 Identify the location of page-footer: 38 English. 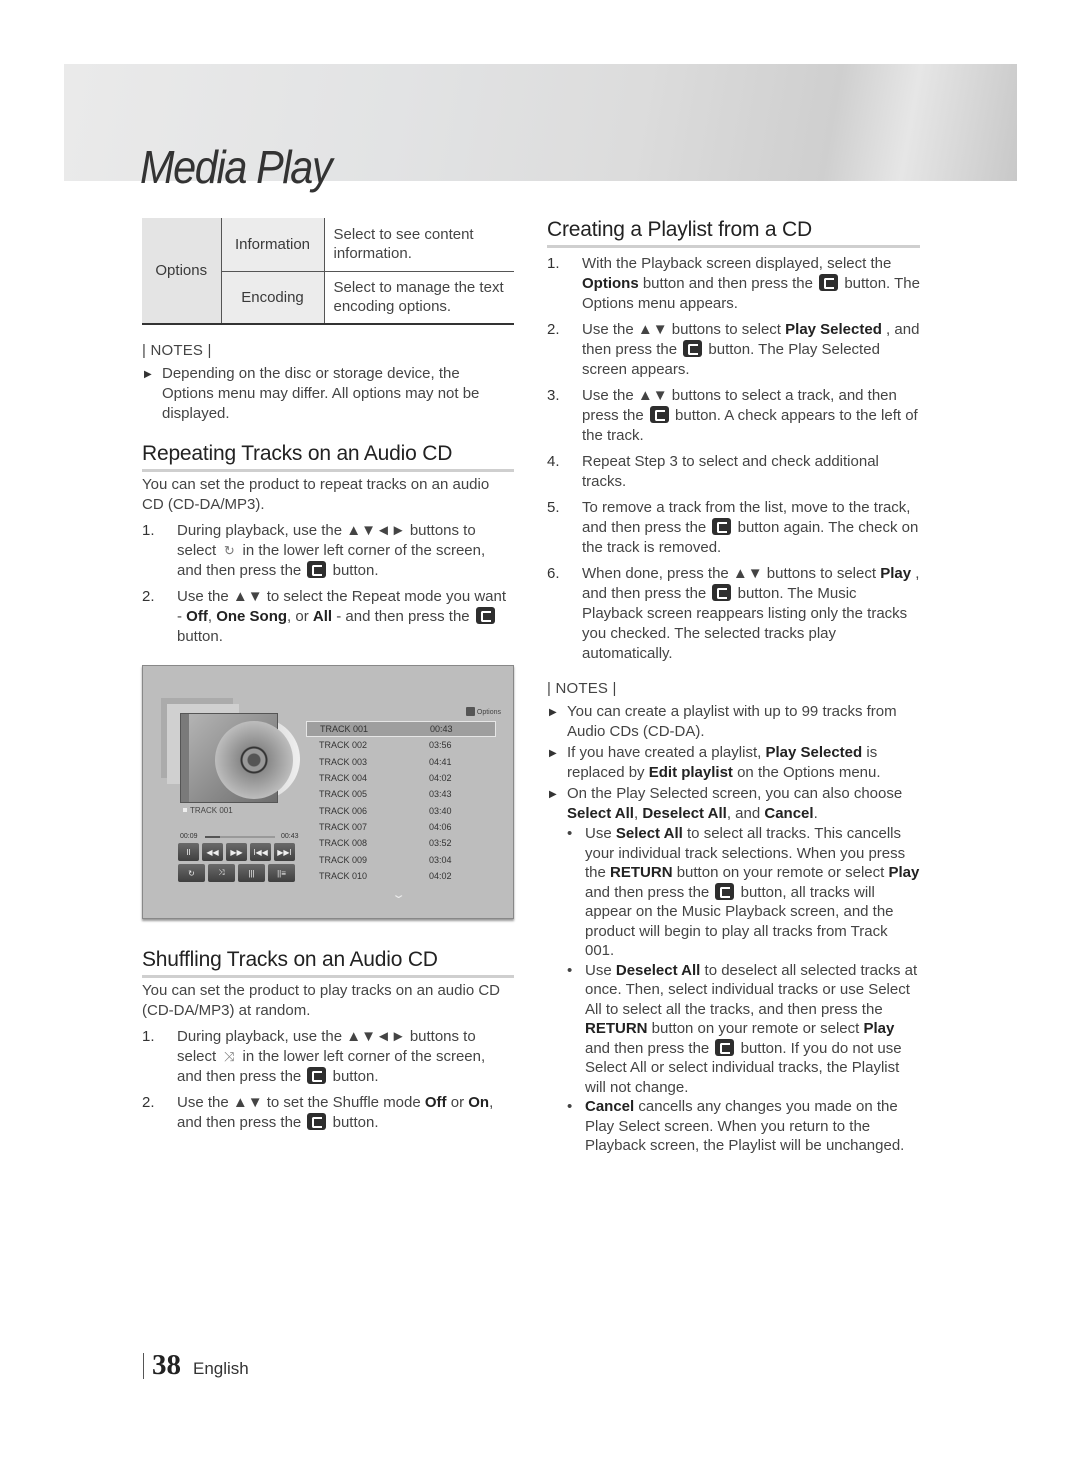
(196, 1365).